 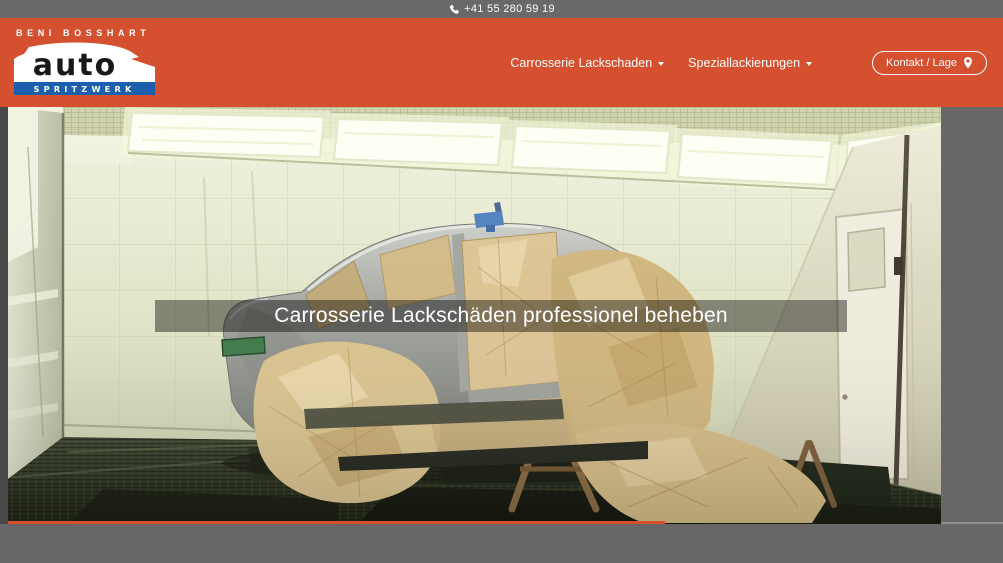 What do you see at coordinates (968, 62) in the screenshot?
I see `map-pin-icon` at bounding box center [968, 62].